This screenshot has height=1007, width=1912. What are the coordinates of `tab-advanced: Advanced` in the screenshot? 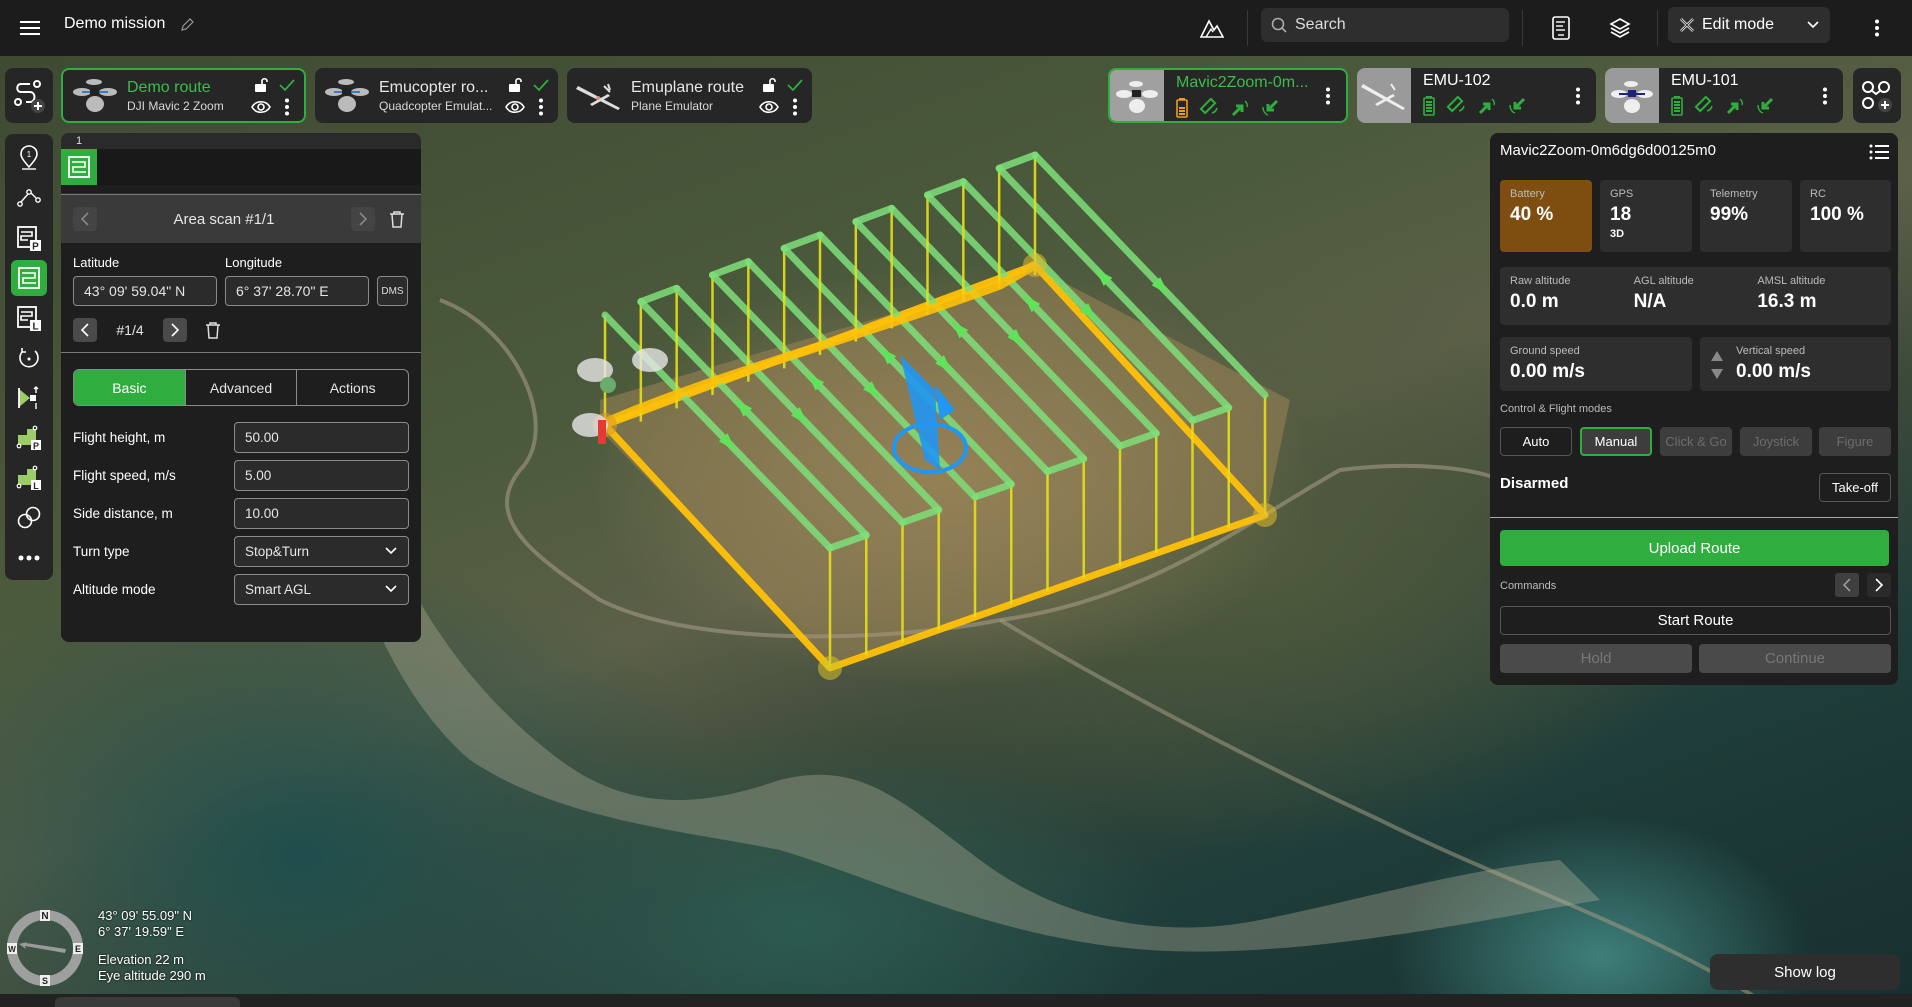 It's located at (240, 387).